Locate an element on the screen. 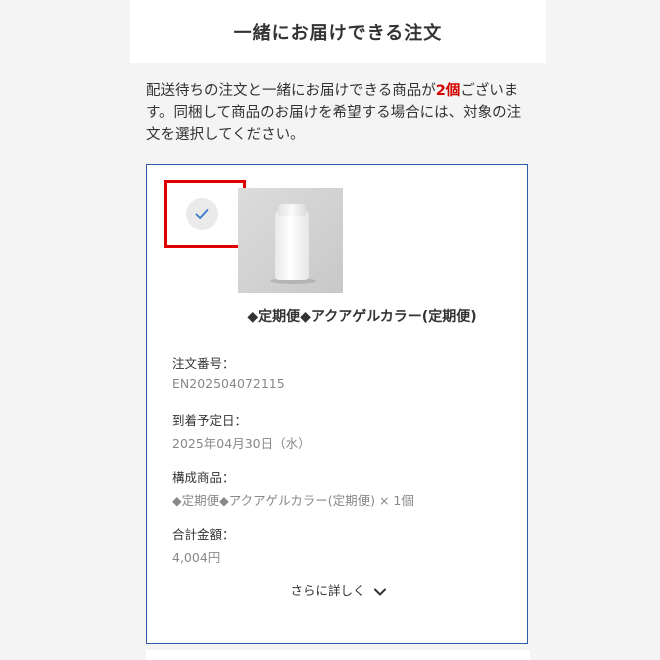 This screenshot has height=660, width=660. page-header: 一緒にお届けできる注文 is located at coordinates (338, 31).